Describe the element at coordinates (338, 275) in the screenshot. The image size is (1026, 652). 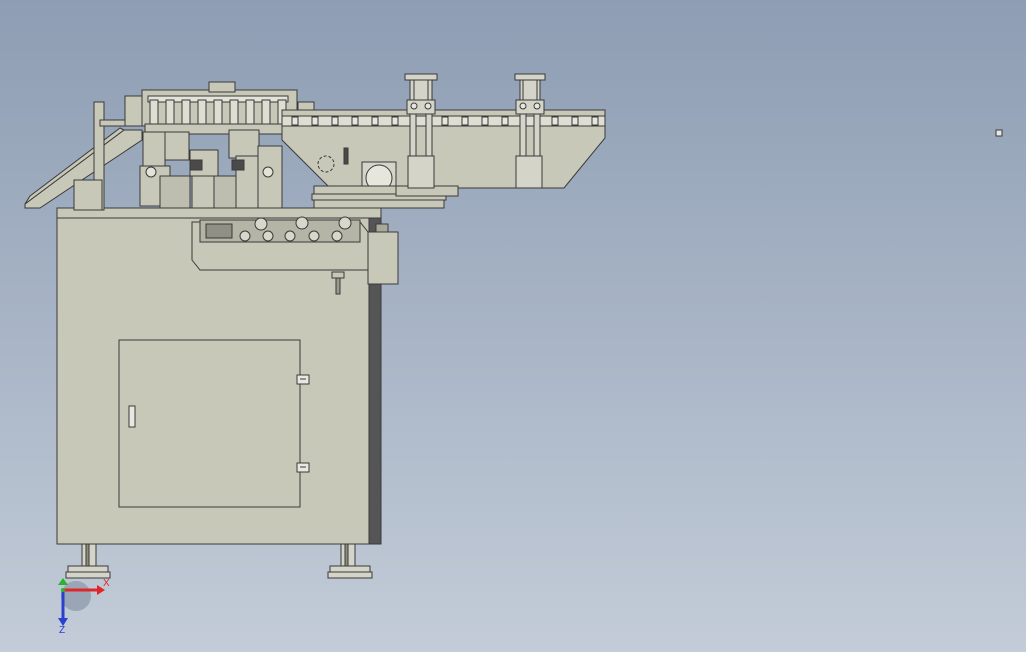
I see `emergency-lever` at that location.